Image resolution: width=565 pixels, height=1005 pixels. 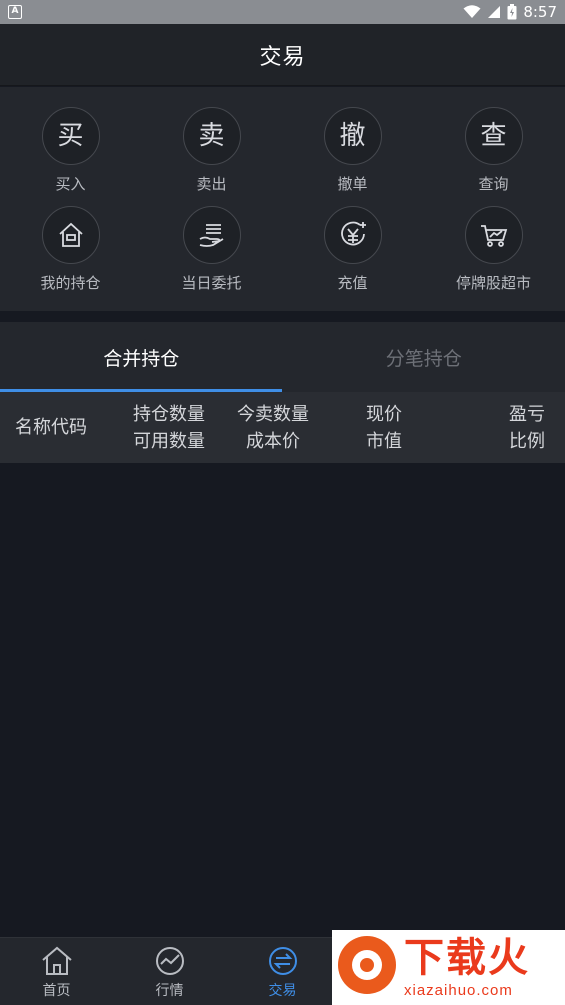 I want to click on suspended-stock-market-button: 停牌股超市, so click(x=493, y=256).